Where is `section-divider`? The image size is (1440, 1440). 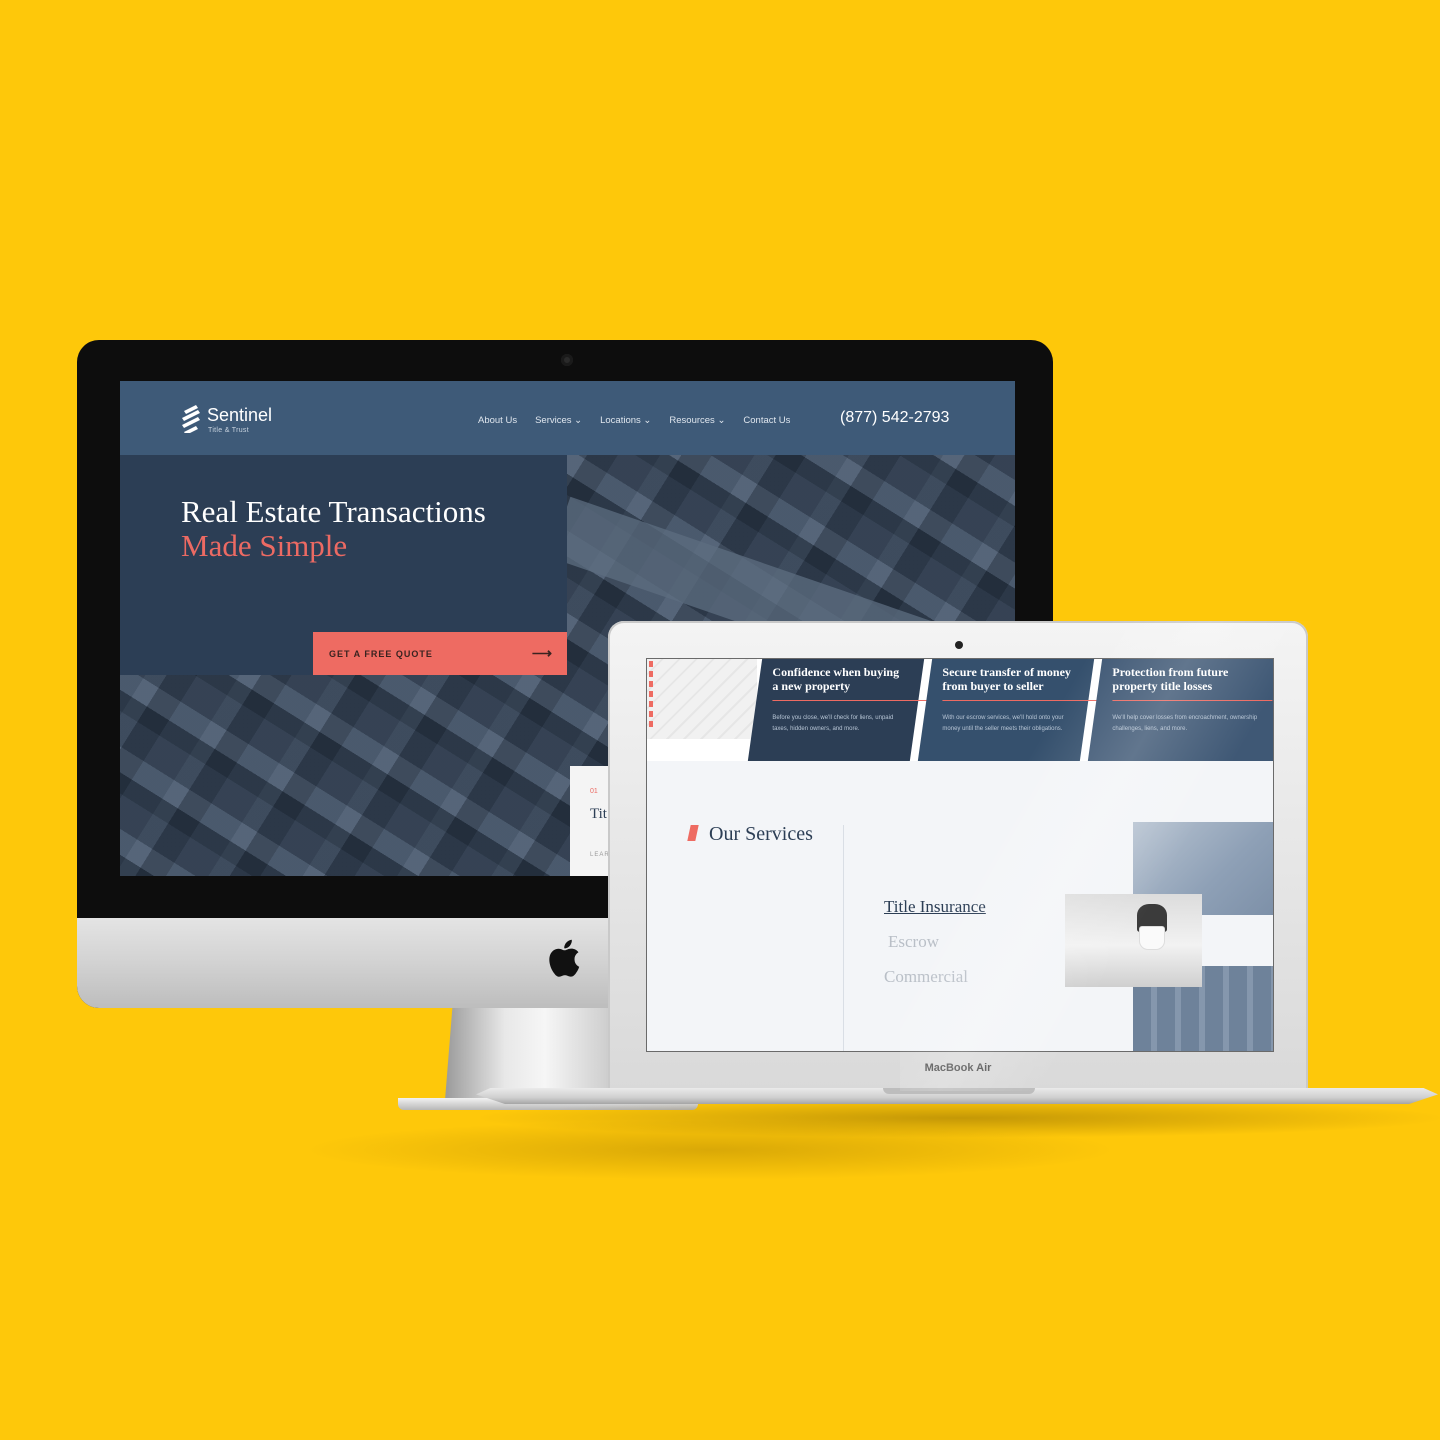 section-divider is located at coordinates (843, 938).